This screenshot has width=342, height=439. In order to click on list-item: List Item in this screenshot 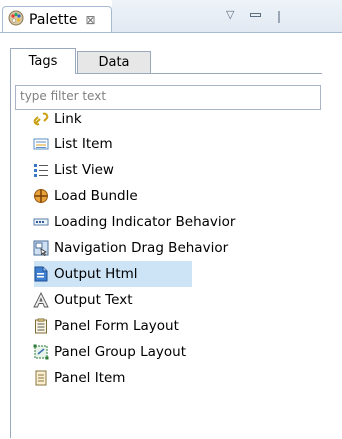, I will do `click(72, 144)`.